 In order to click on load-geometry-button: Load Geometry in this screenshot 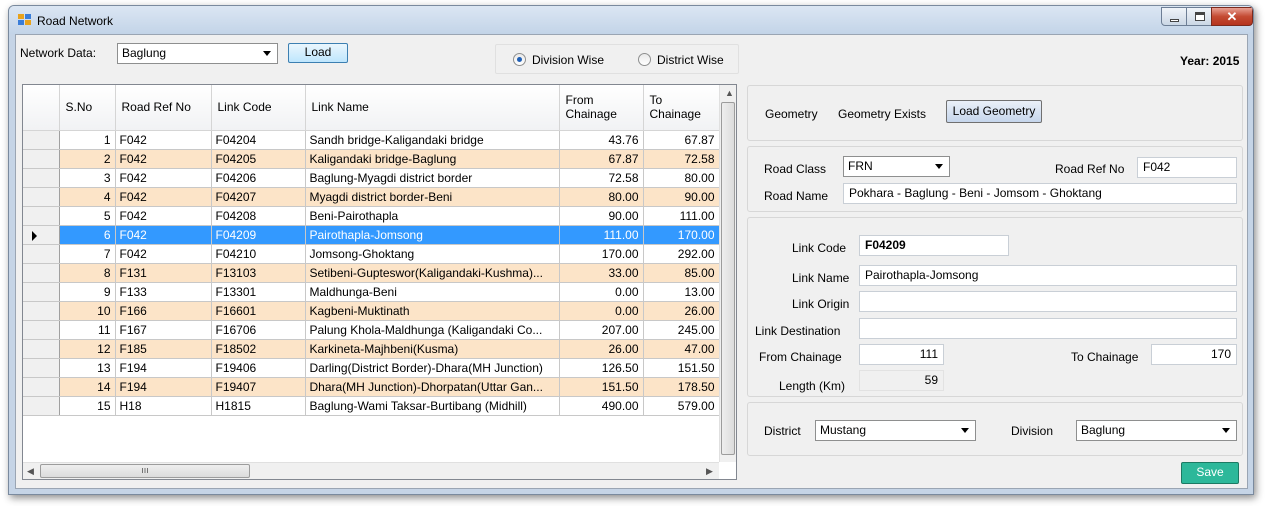, I will do `click(994, 111)`.